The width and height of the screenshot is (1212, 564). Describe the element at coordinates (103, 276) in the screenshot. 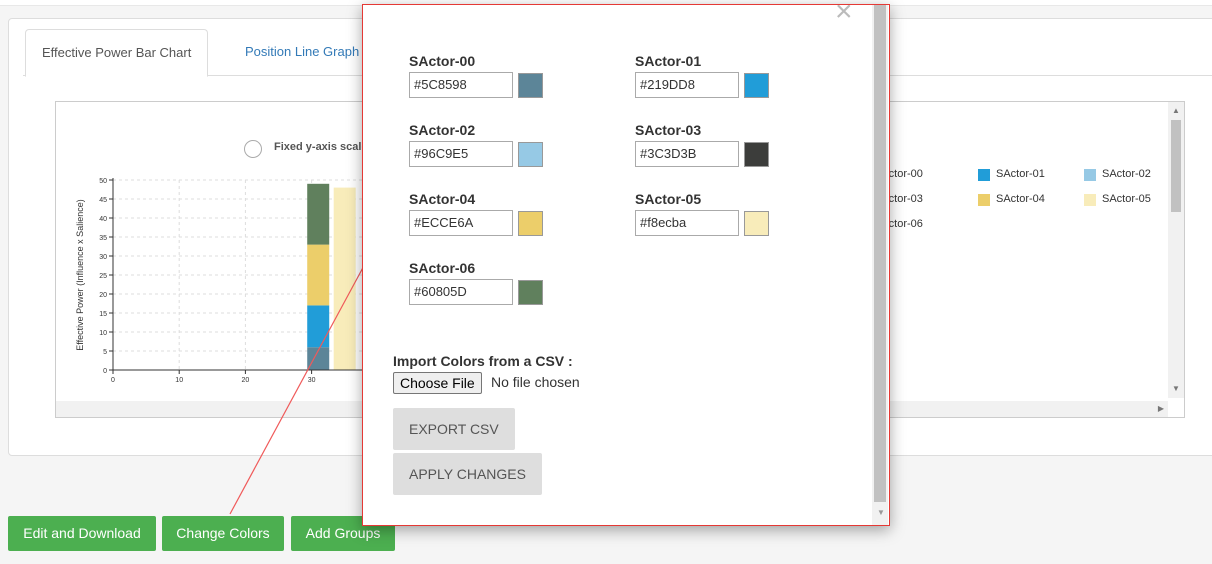

I see `y-tick-label: 25` at that location.